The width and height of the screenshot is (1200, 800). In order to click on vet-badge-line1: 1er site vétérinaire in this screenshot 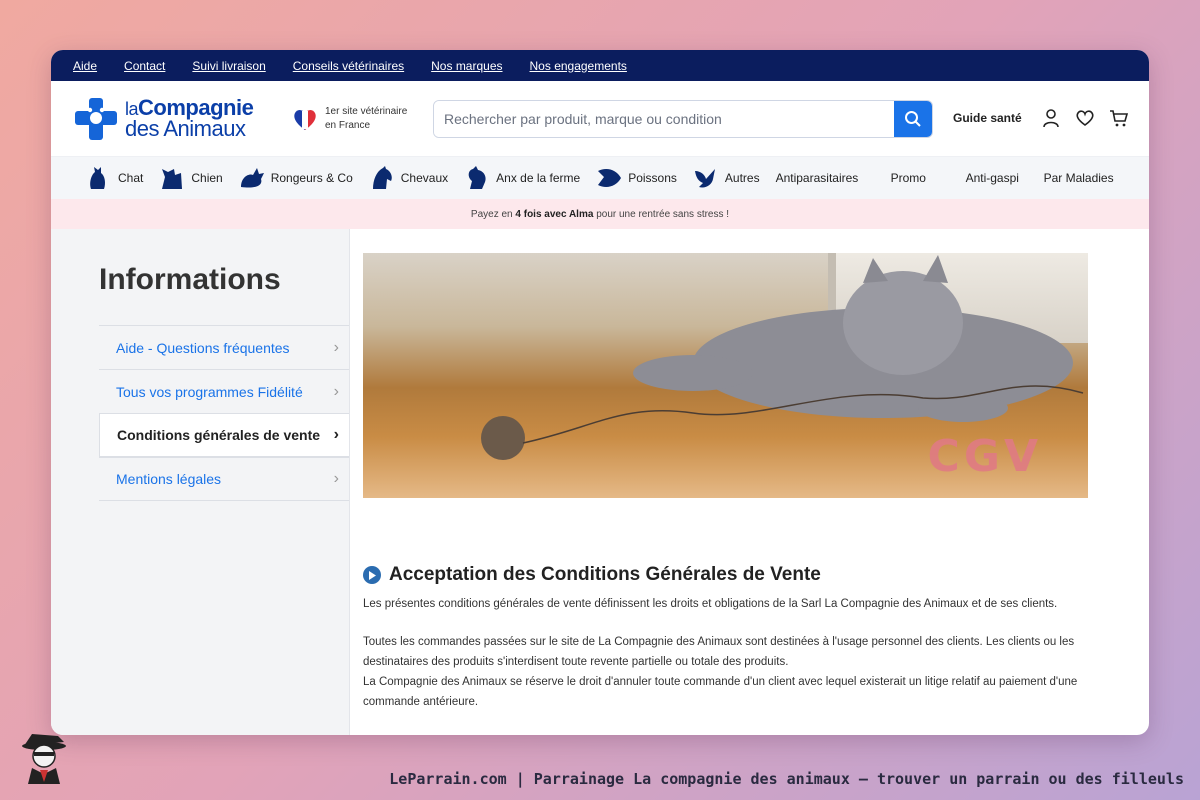, I will do `click(366, 111)`.